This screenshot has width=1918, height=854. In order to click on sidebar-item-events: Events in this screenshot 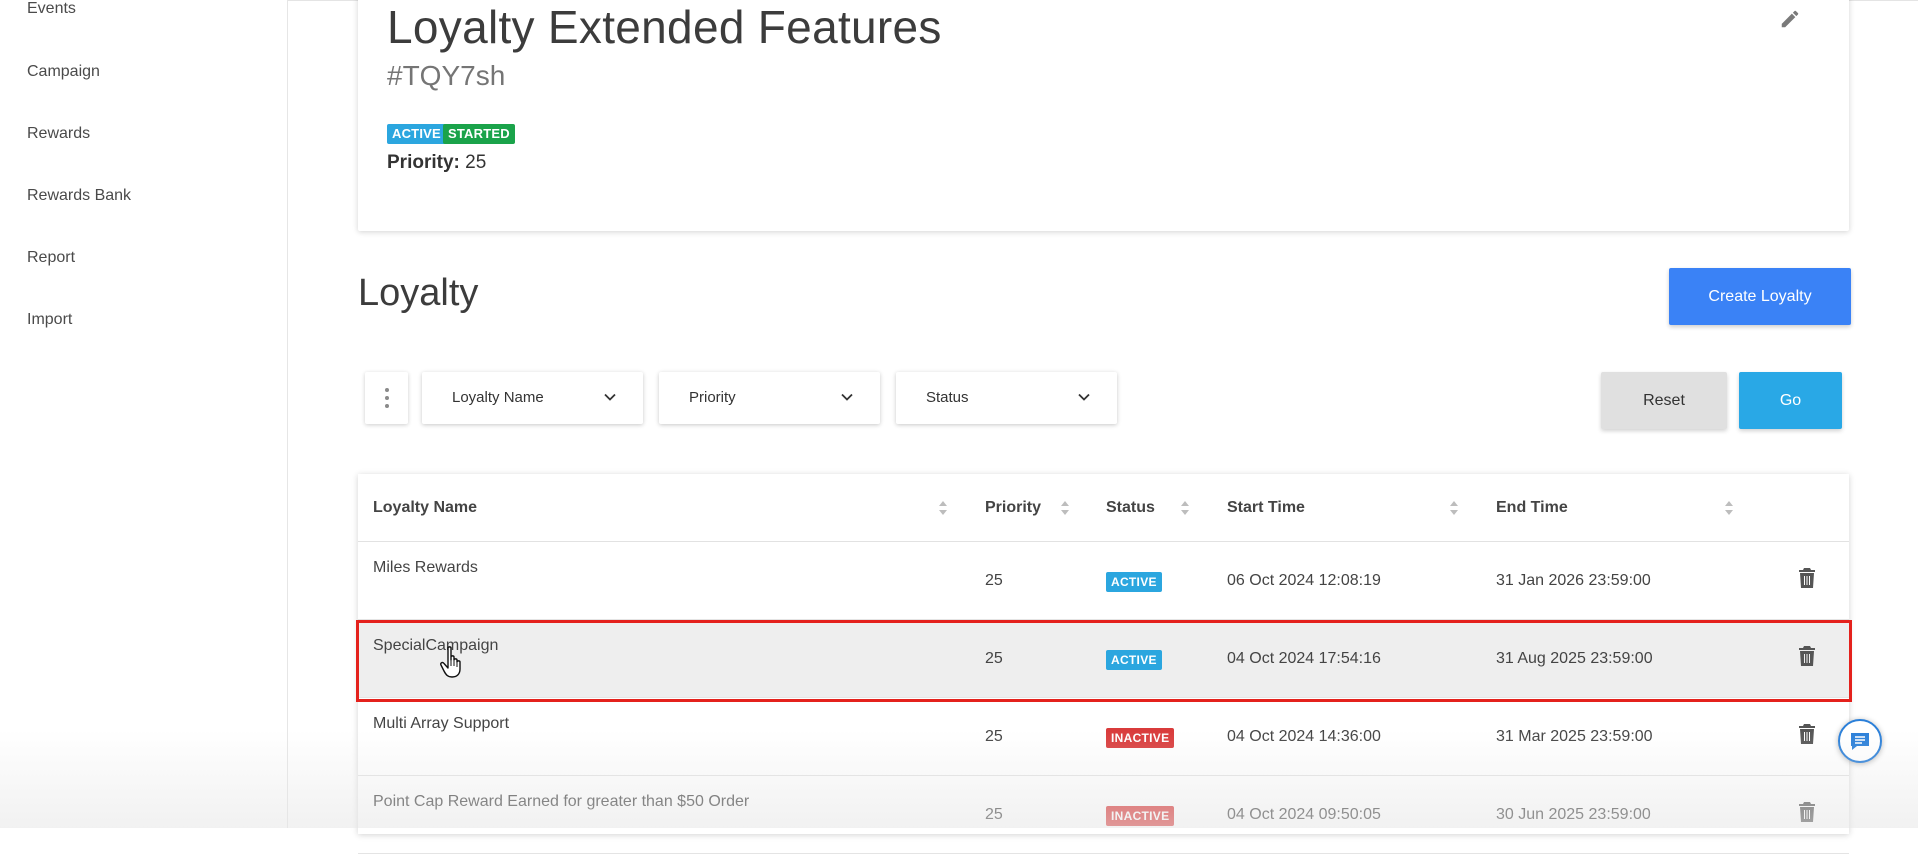, I will do `click(51, 9)`.